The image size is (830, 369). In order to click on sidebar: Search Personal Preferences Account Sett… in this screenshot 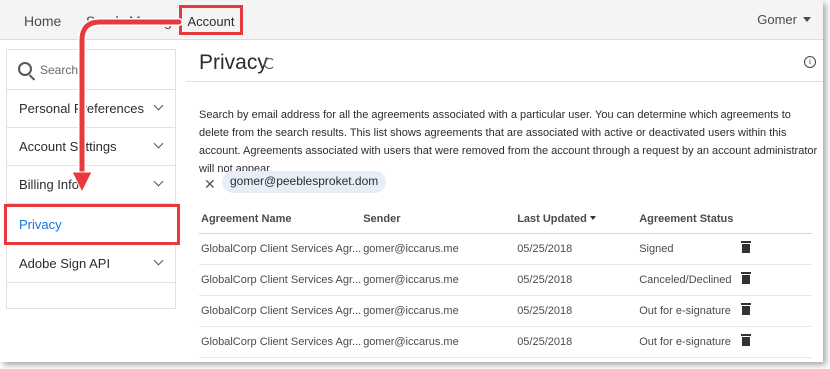, I will do `click(92, 179)`.